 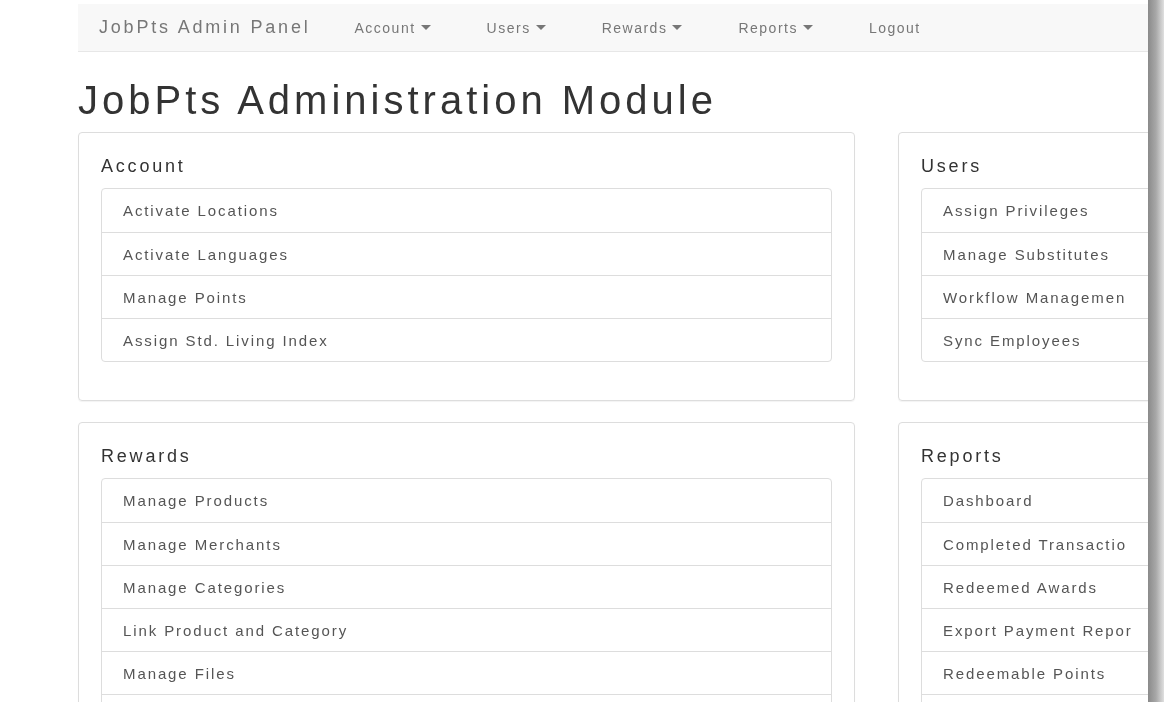 What do you see at coordinates (466, 672) in the screenshot?
I see `list-link: Manage Files` at bounding box center [466, 672].